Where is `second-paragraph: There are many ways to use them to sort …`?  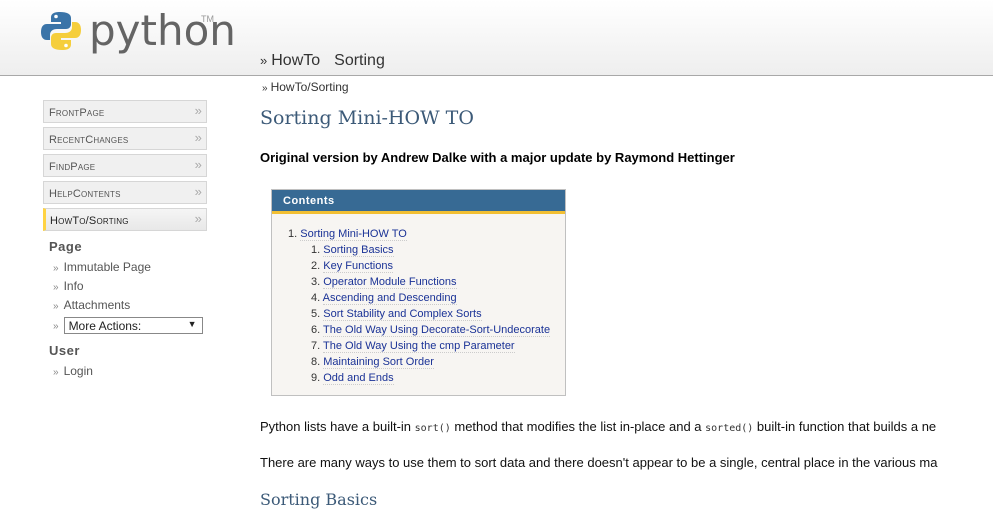 second-paragraph: There are many ways to use them to sort … is located at coordinates (599, 462).